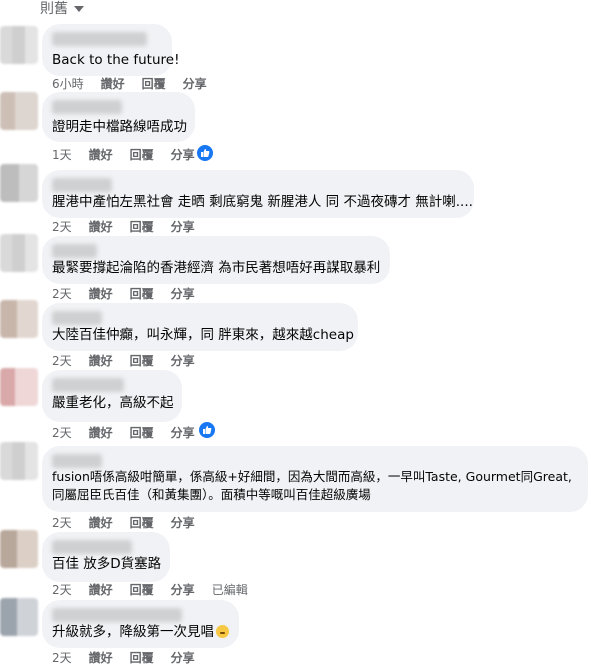 This screenshot has height=667, width=611. I want to click on comment-text: 升級就多，降級第一次見唱, so click(140, 632).